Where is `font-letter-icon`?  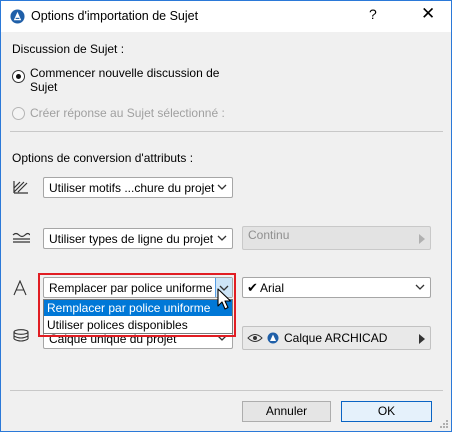 font-letter-icon is located at coordinates (20, 288).